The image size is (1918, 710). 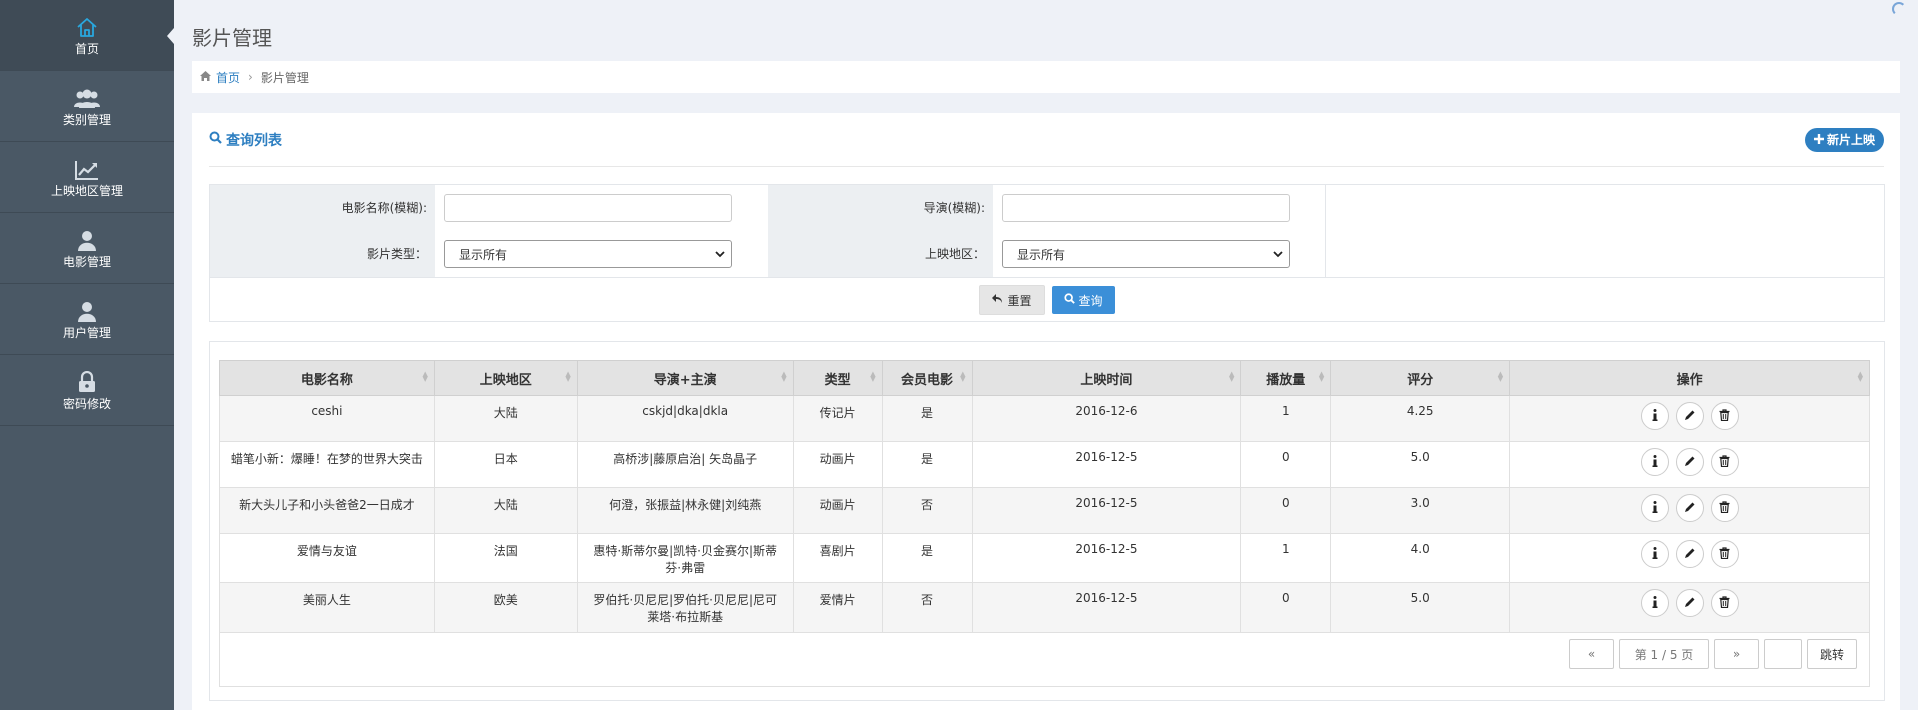 What do you see at coordinates (685, 558) in the screenshot?
I see `cell-cast: 惠特·斯蒂尔曼|凯特·贝金赛尔|斯蒂芬·弗雷` at bounding box center [685, 558].